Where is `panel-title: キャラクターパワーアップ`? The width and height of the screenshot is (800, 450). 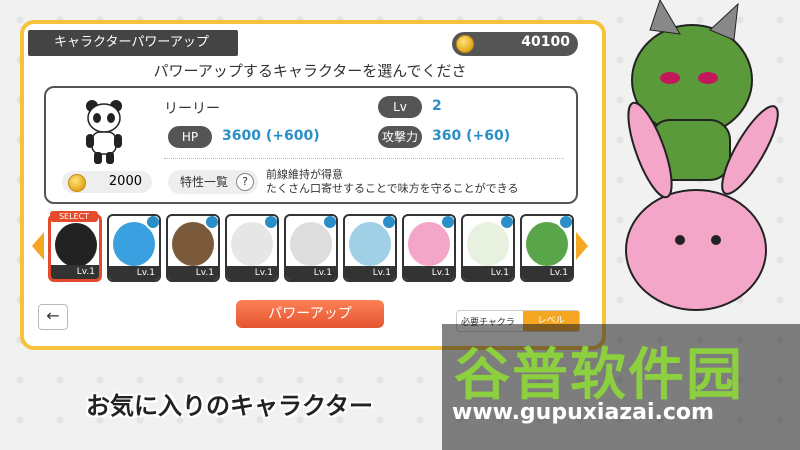 panel-title: キャラクターパワーアップ is located at coordinates (133, 43).